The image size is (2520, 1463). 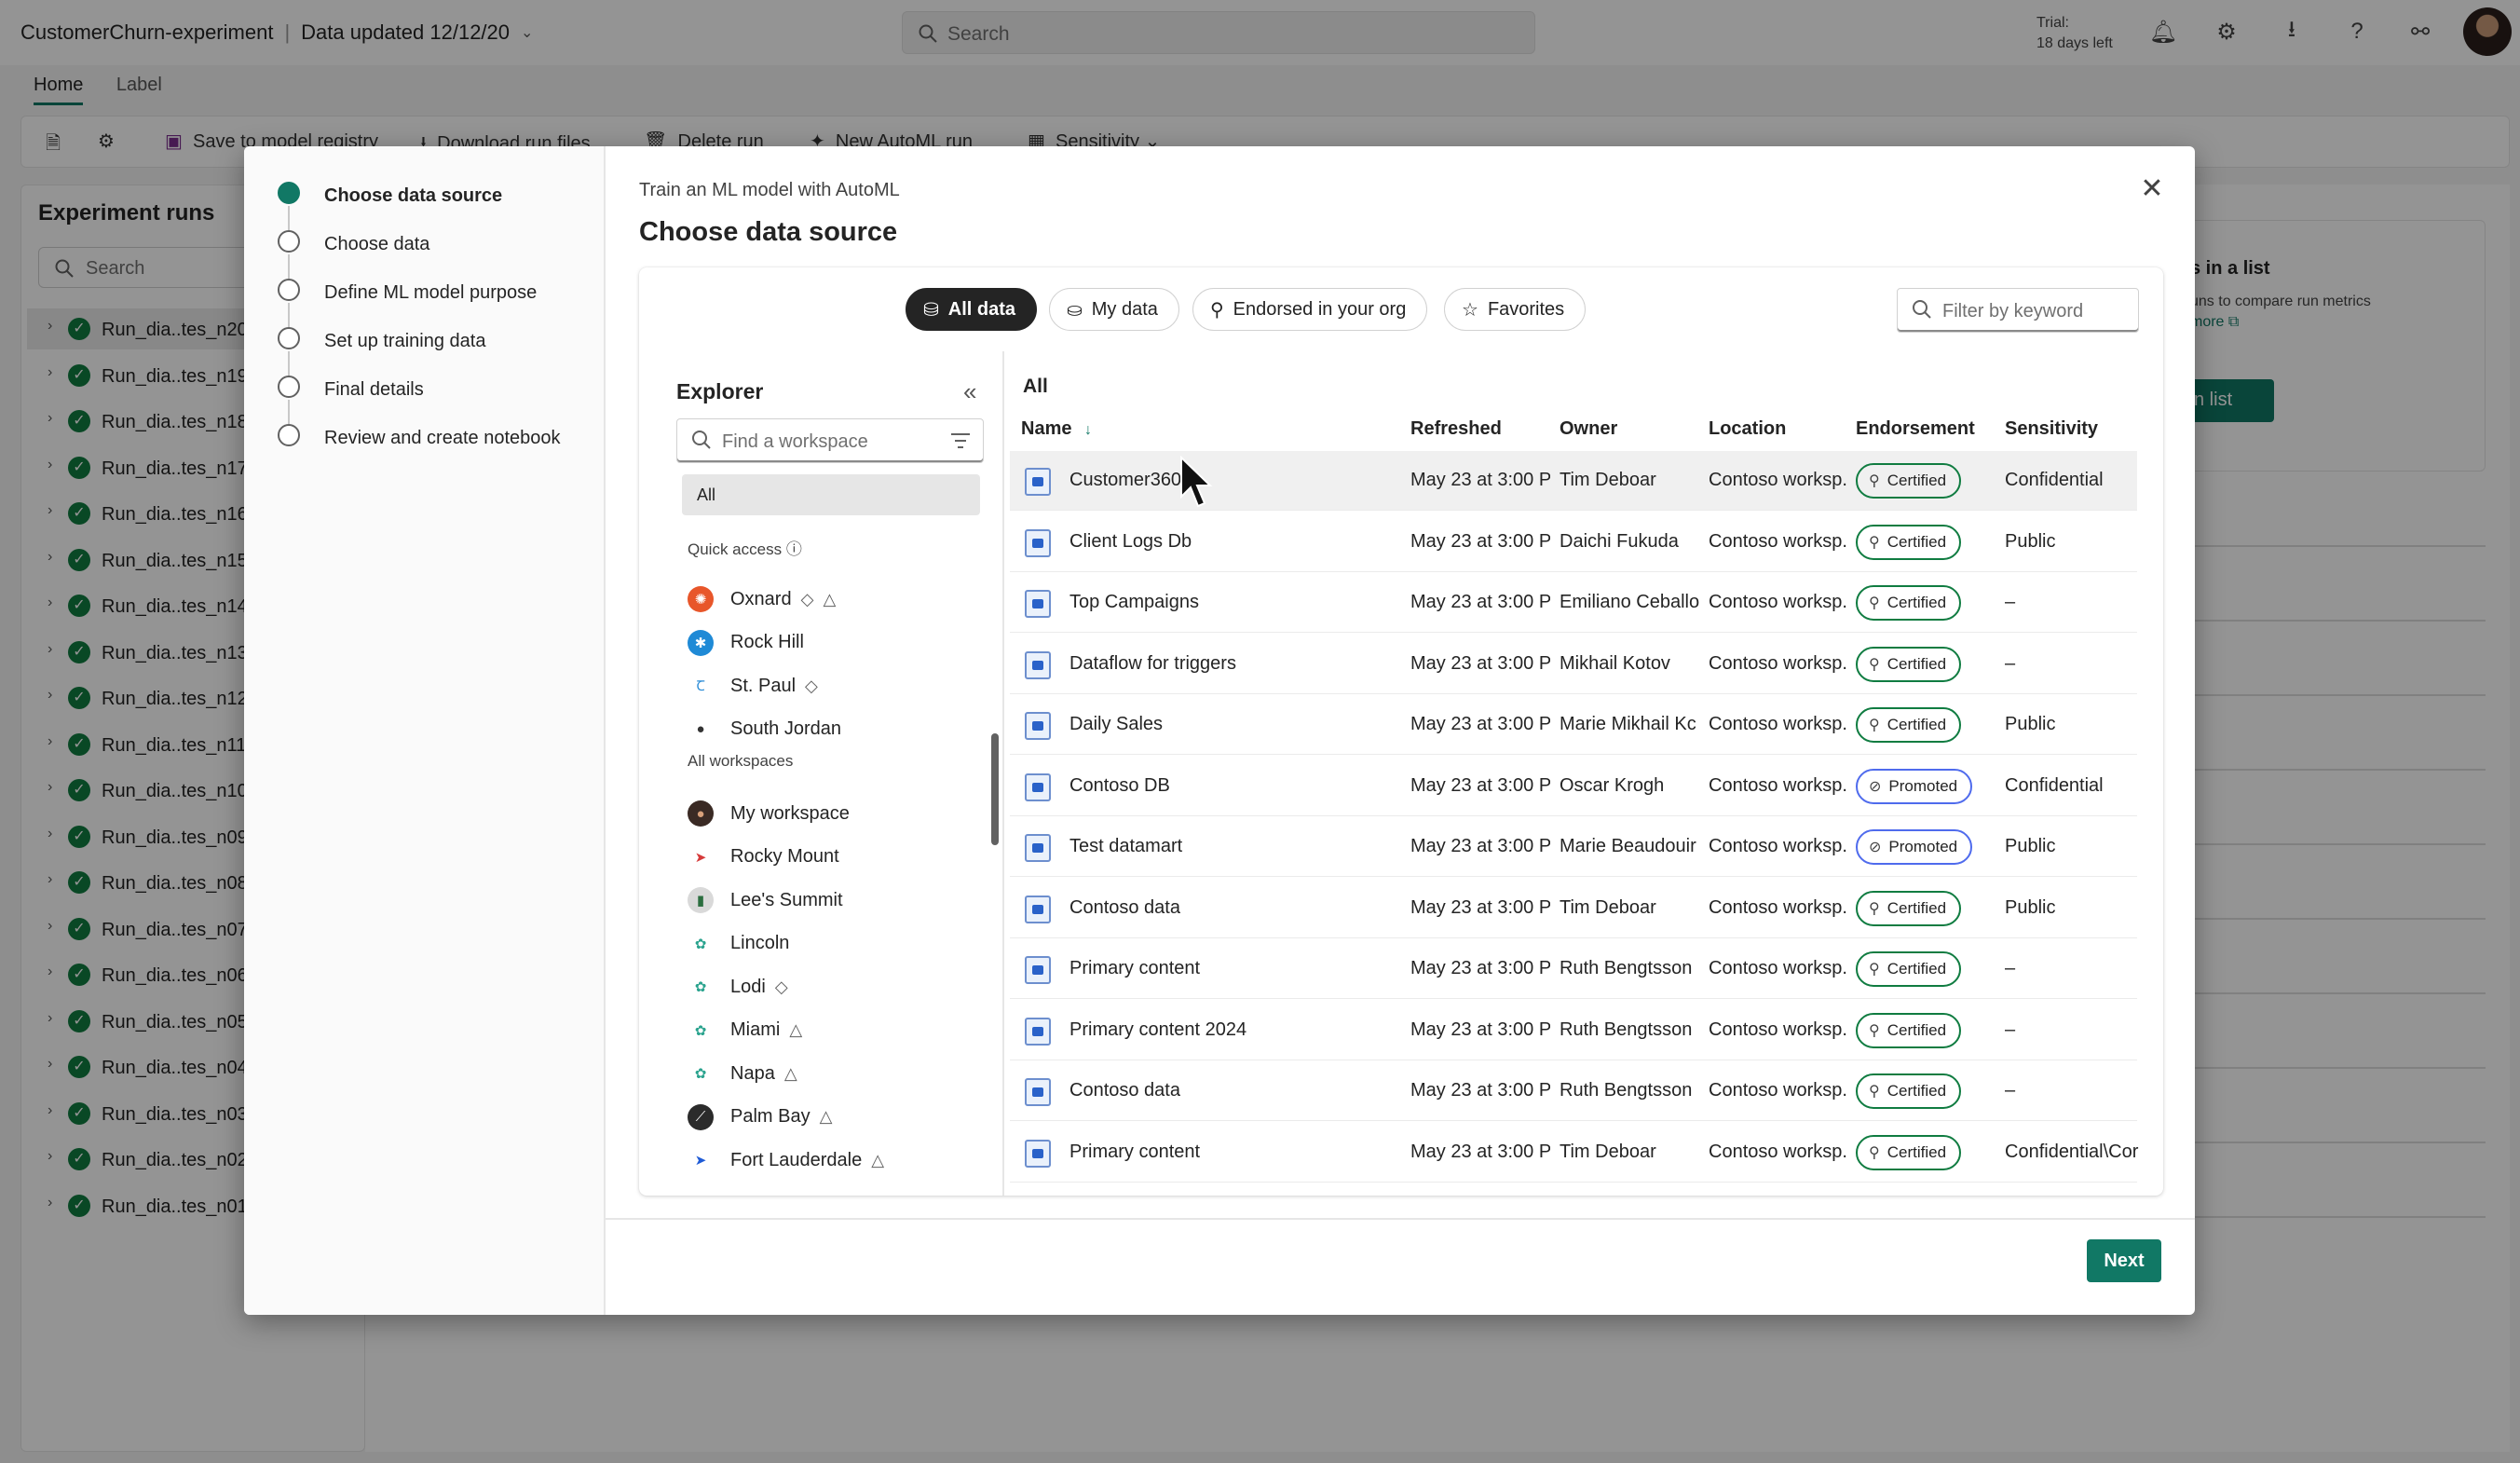 I want to click on workspace-item: ✿ Napa △, so click(x=742, y=1073).